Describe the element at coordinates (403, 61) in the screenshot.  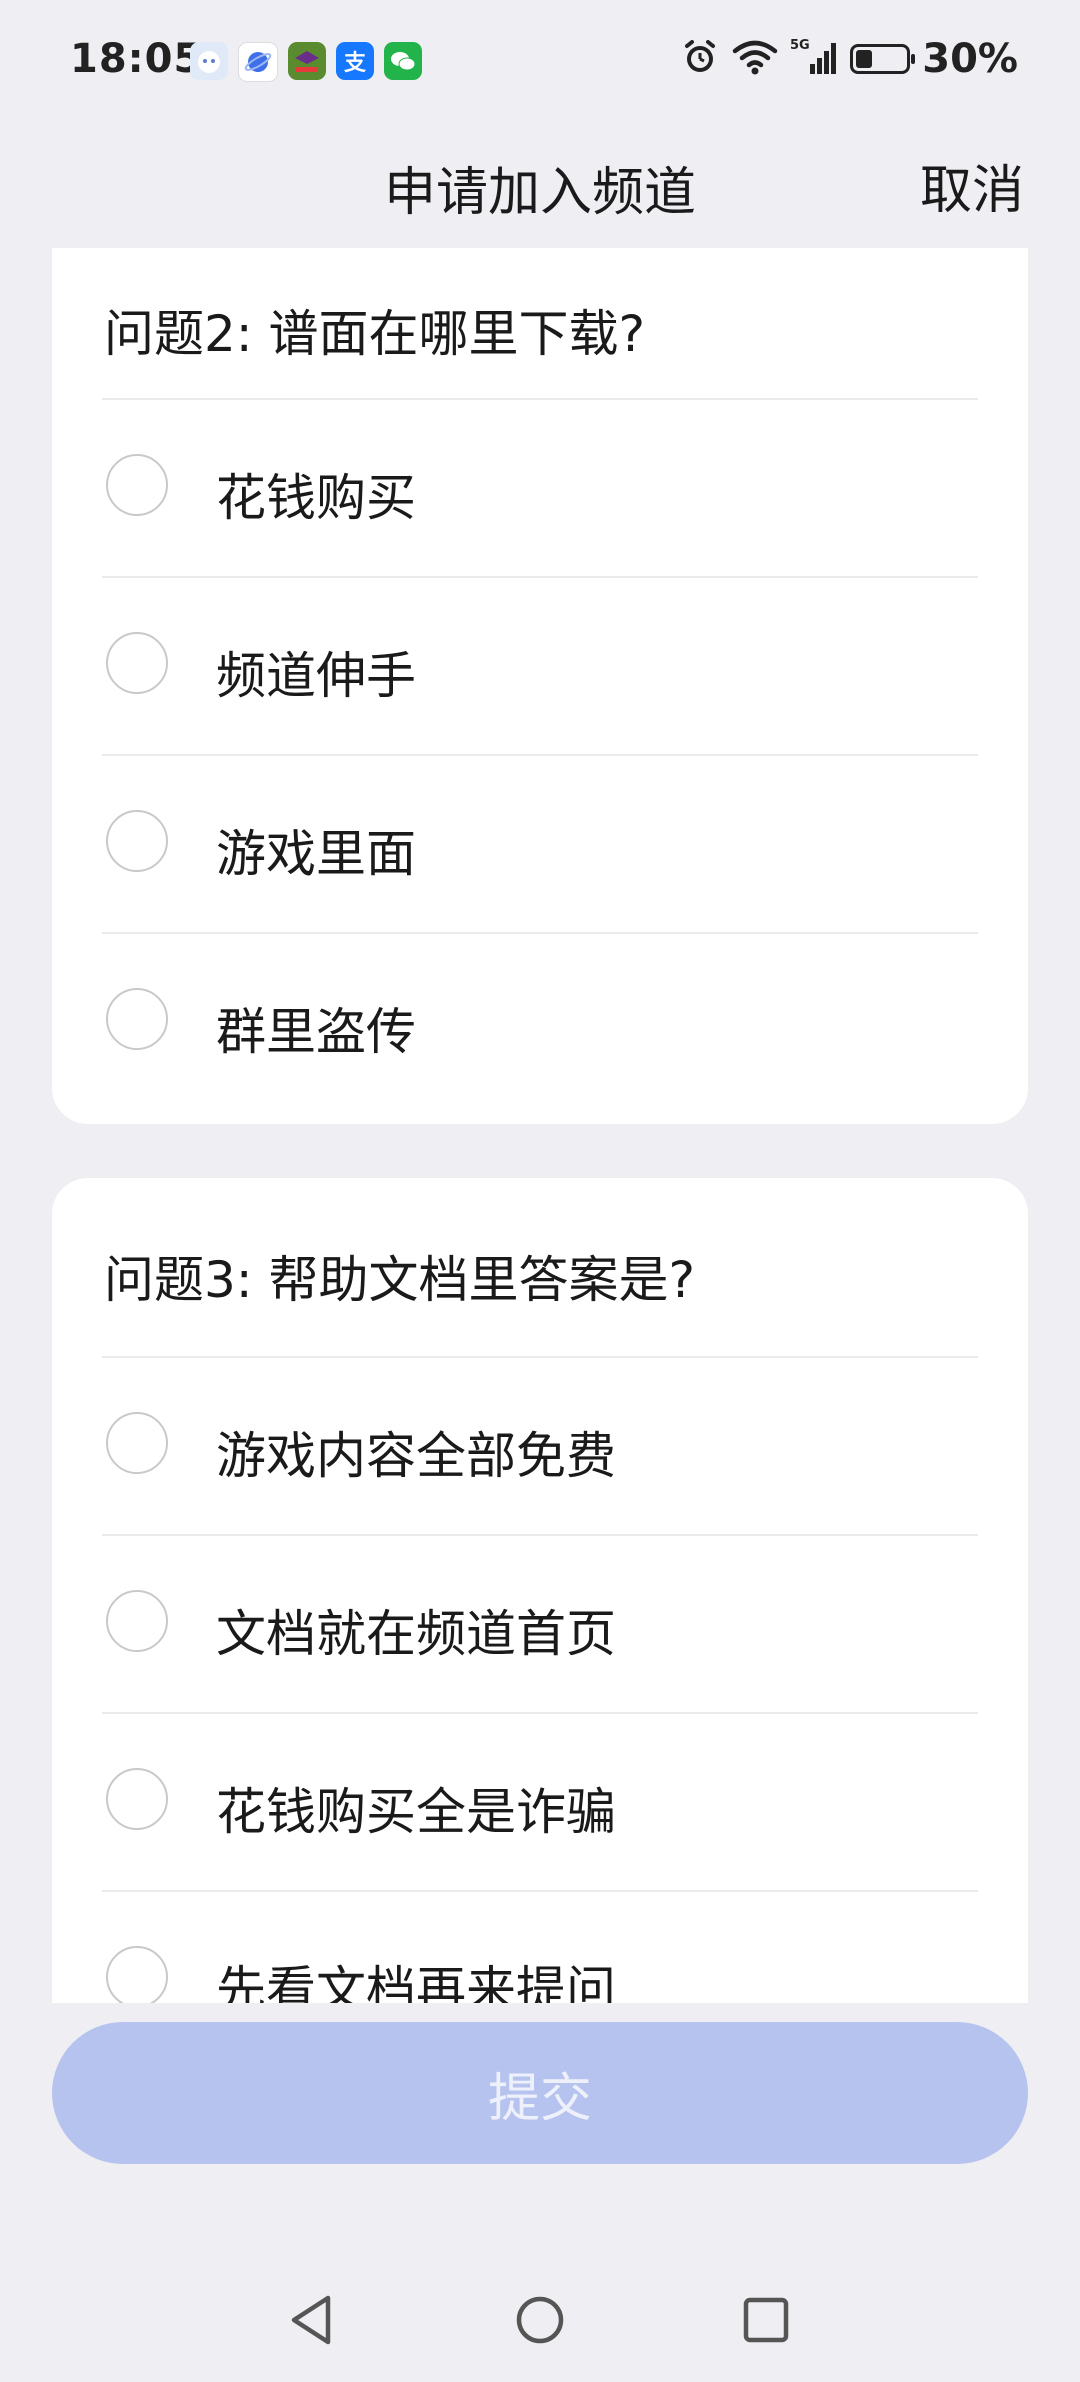
I see `wechat-icon` at that location.